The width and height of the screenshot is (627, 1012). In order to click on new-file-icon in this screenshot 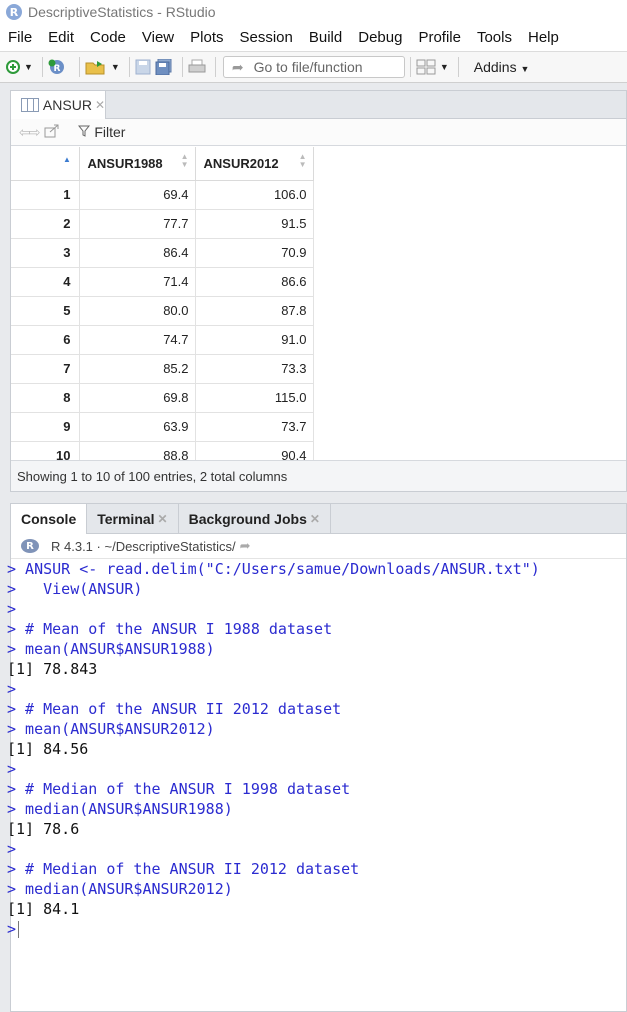, I will do `click(13, 67)`.